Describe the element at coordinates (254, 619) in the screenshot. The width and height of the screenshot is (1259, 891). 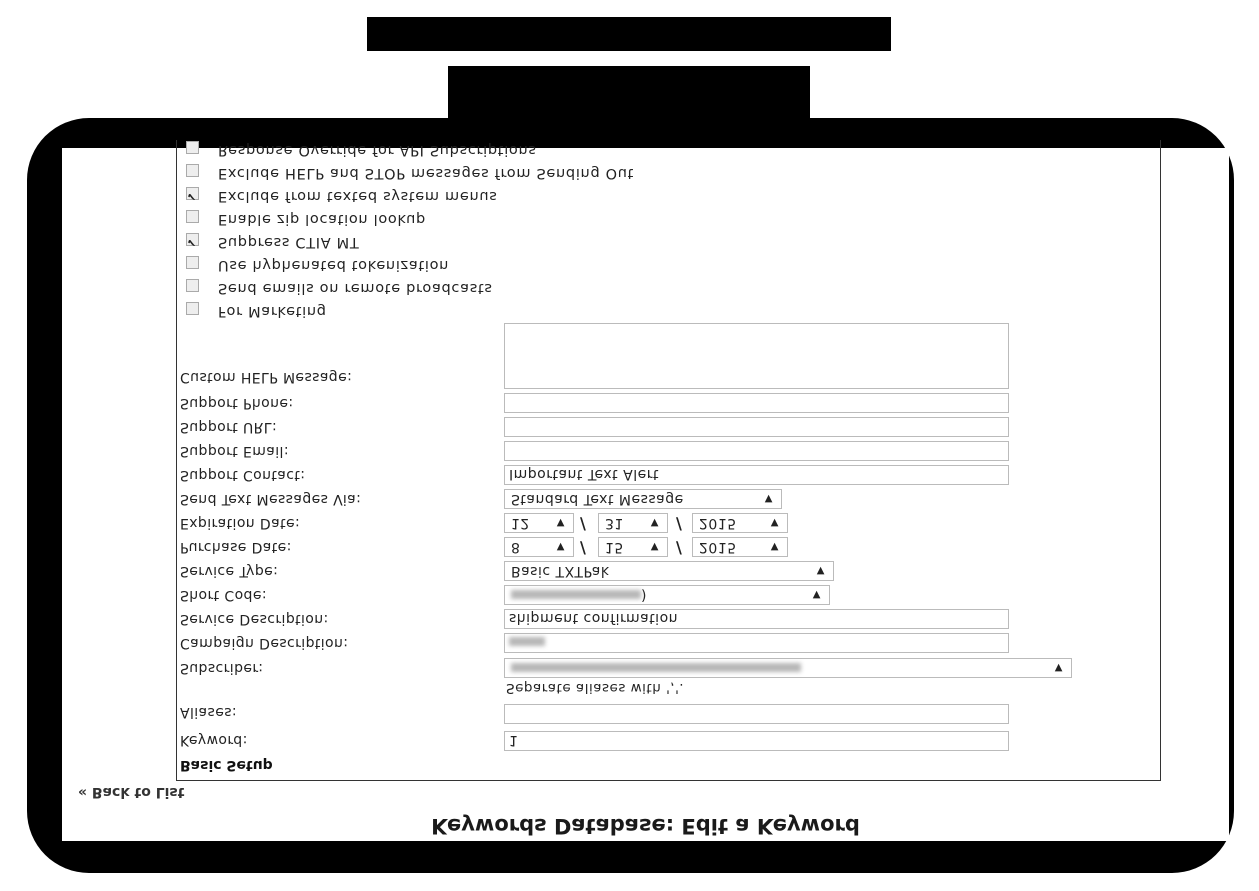
I see `service-description-label: Service Description:` at that location.